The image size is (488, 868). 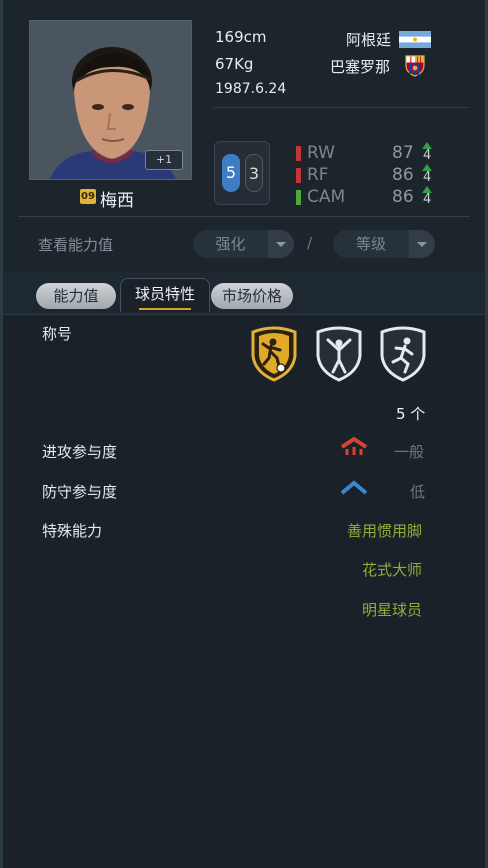 I want to click on tab-player-traits: 球员特性, so click(x=165, y=295).